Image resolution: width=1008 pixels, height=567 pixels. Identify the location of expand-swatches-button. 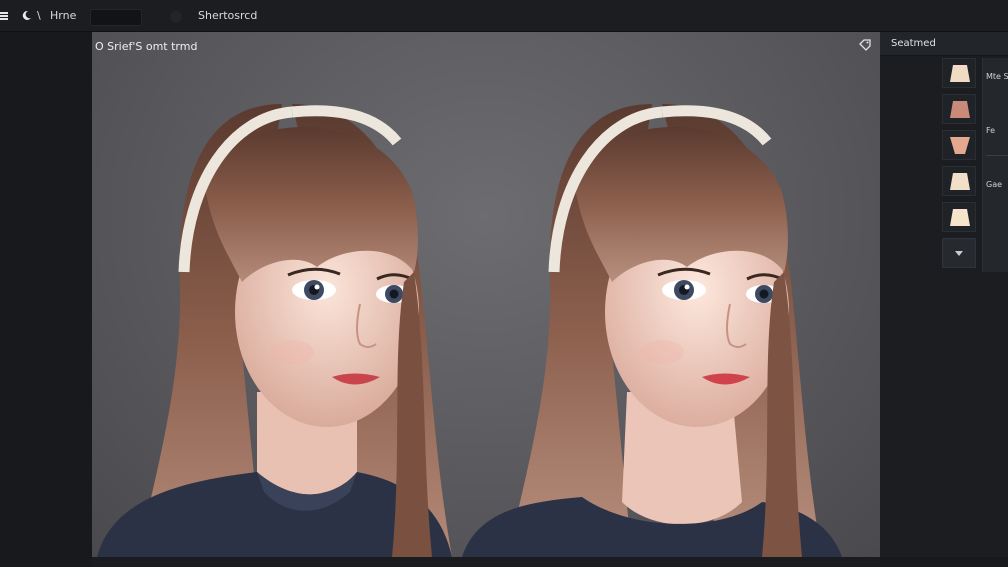
(959, 253).